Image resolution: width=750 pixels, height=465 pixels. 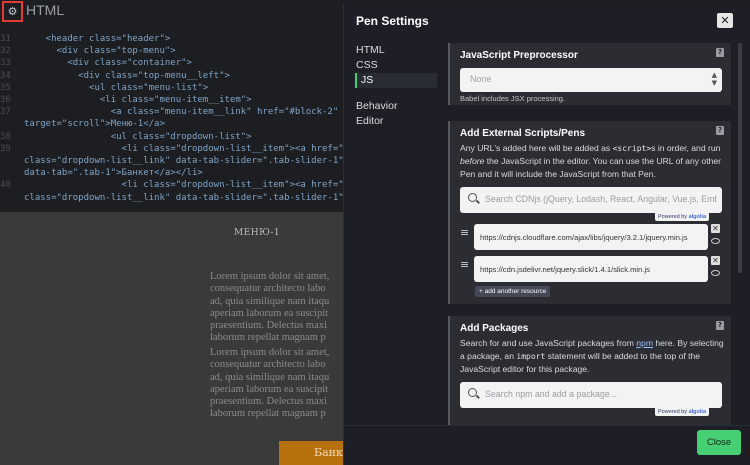 What do you see at coordinates (5, 112) in the screenshot?
I see `line-number: 37` at bounding box center [5, 112].